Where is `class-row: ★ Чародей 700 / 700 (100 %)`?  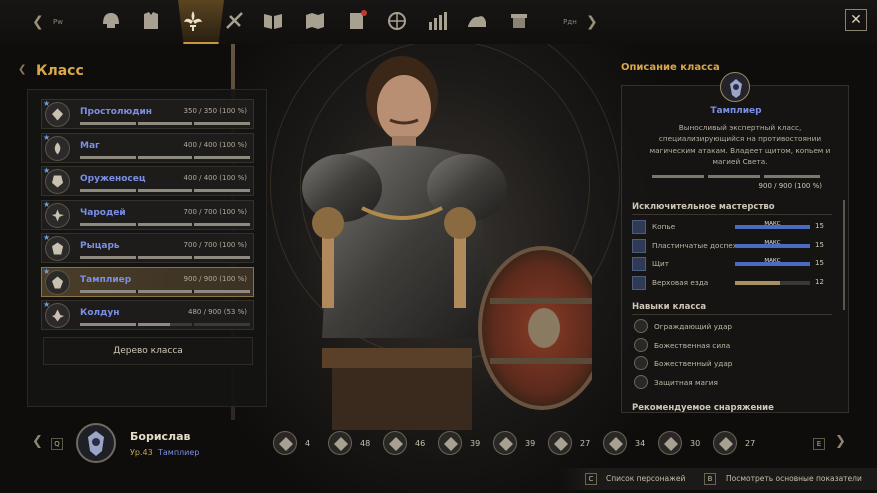
class-row: ★ Чародей 700 / 700 (100 %) is located at coordinates (147, 214).